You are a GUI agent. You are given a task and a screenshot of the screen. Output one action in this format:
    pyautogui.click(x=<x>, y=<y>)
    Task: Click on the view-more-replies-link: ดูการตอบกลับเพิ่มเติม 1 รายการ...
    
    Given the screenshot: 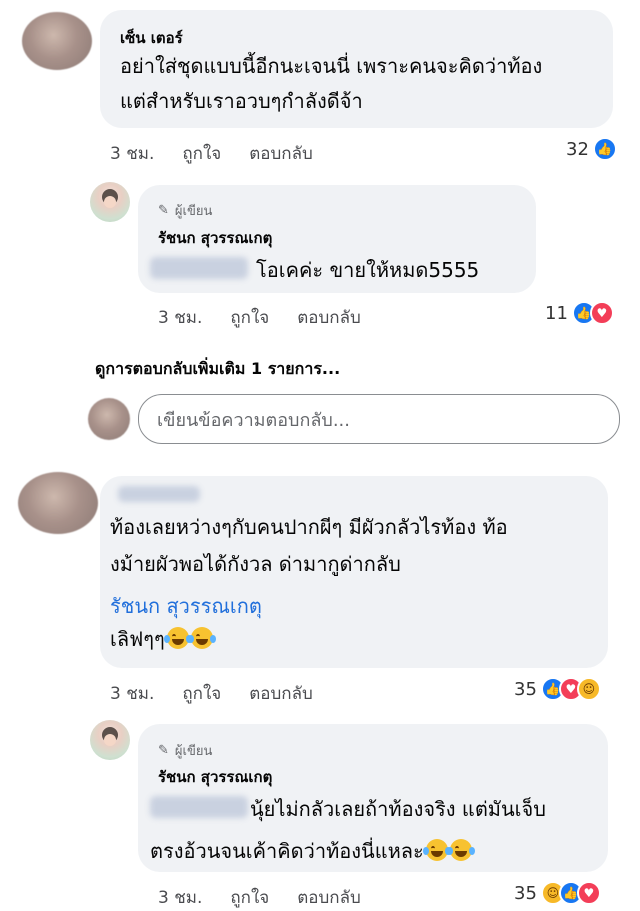 What is the action you would take?
    pyautogui.click(x=217, y=369)
    